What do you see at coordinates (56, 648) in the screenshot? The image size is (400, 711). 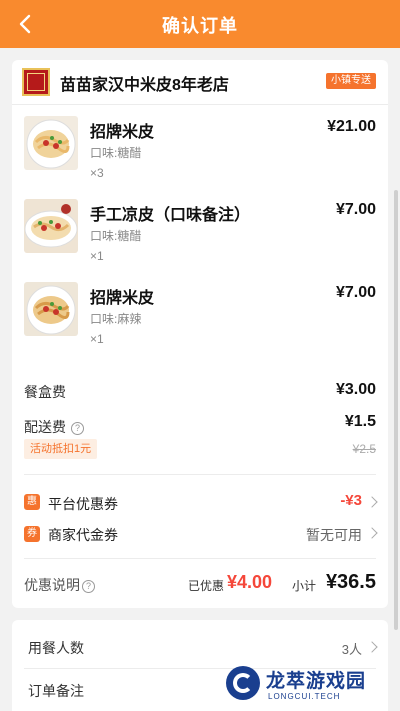 I see `diners-label: 用餐人数` at bounding box center [56, 648].